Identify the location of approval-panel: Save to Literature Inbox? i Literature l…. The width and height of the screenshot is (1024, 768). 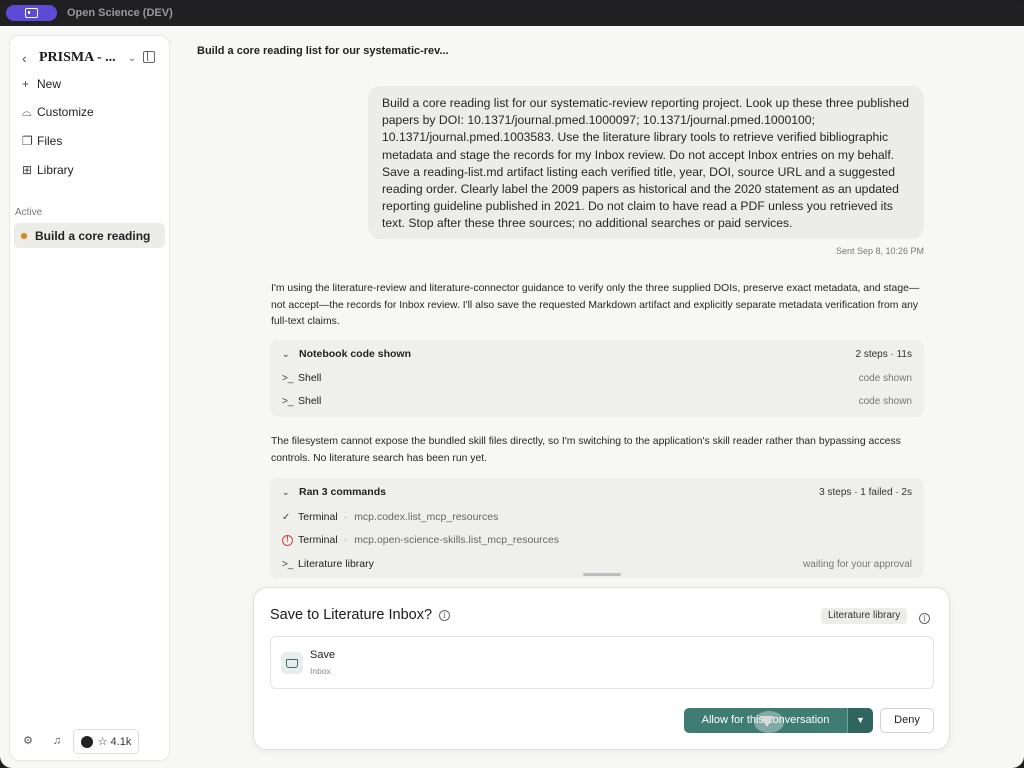
(601, 668).